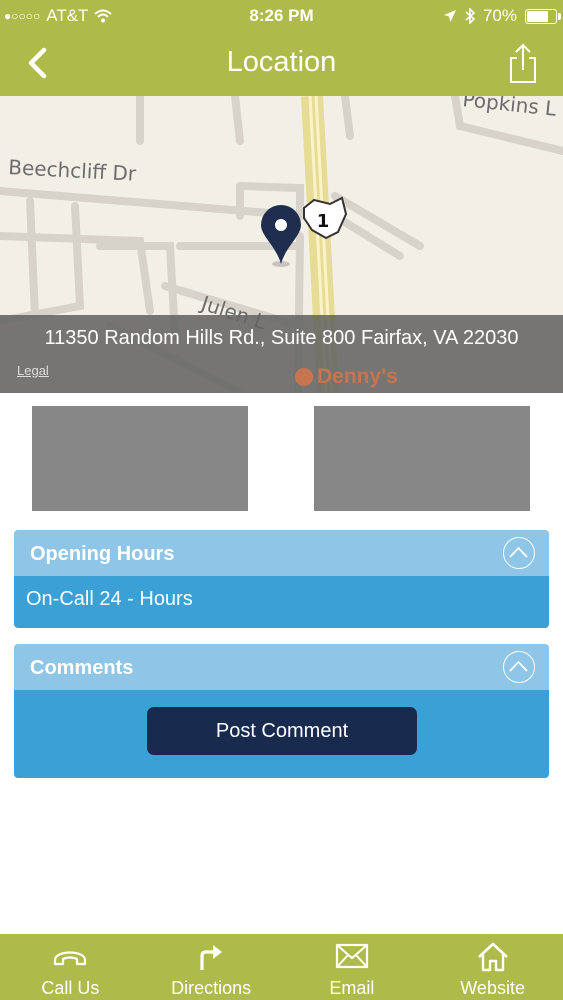  Describe the element at coordinates (492, 988) in the screenshot. I see `tab-label: Website` at that location.